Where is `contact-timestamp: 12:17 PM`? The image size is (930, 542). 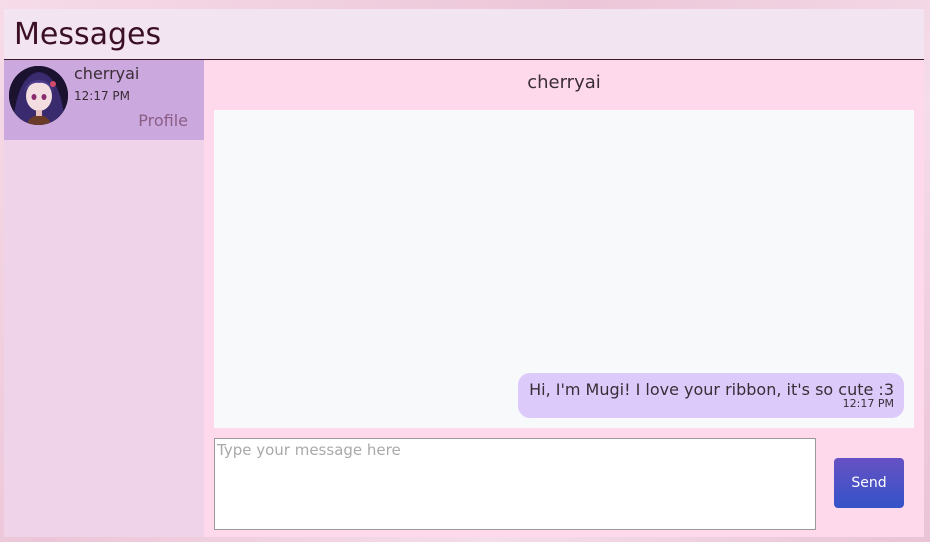 contact-timestamp: 12:17 PM is located at coordinates (102, 96).